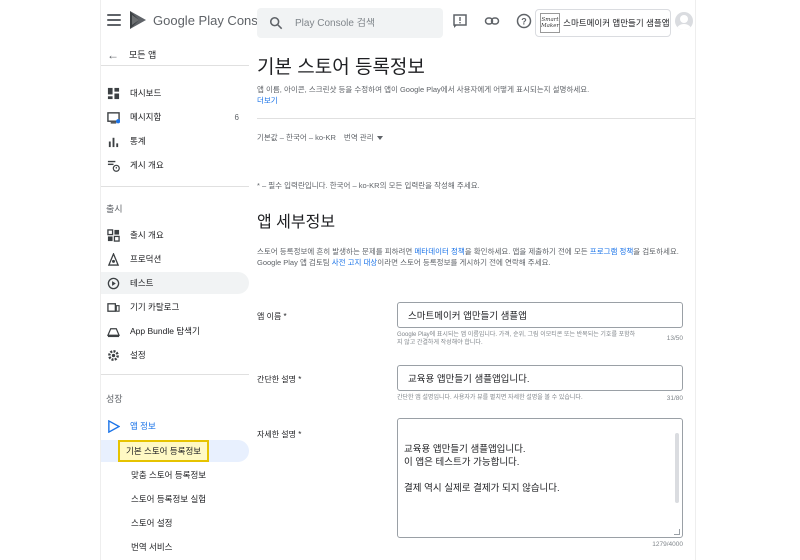 This screenshot has width=800, height=560. I want to click on section-release-label: 출시, so click(114, 209).